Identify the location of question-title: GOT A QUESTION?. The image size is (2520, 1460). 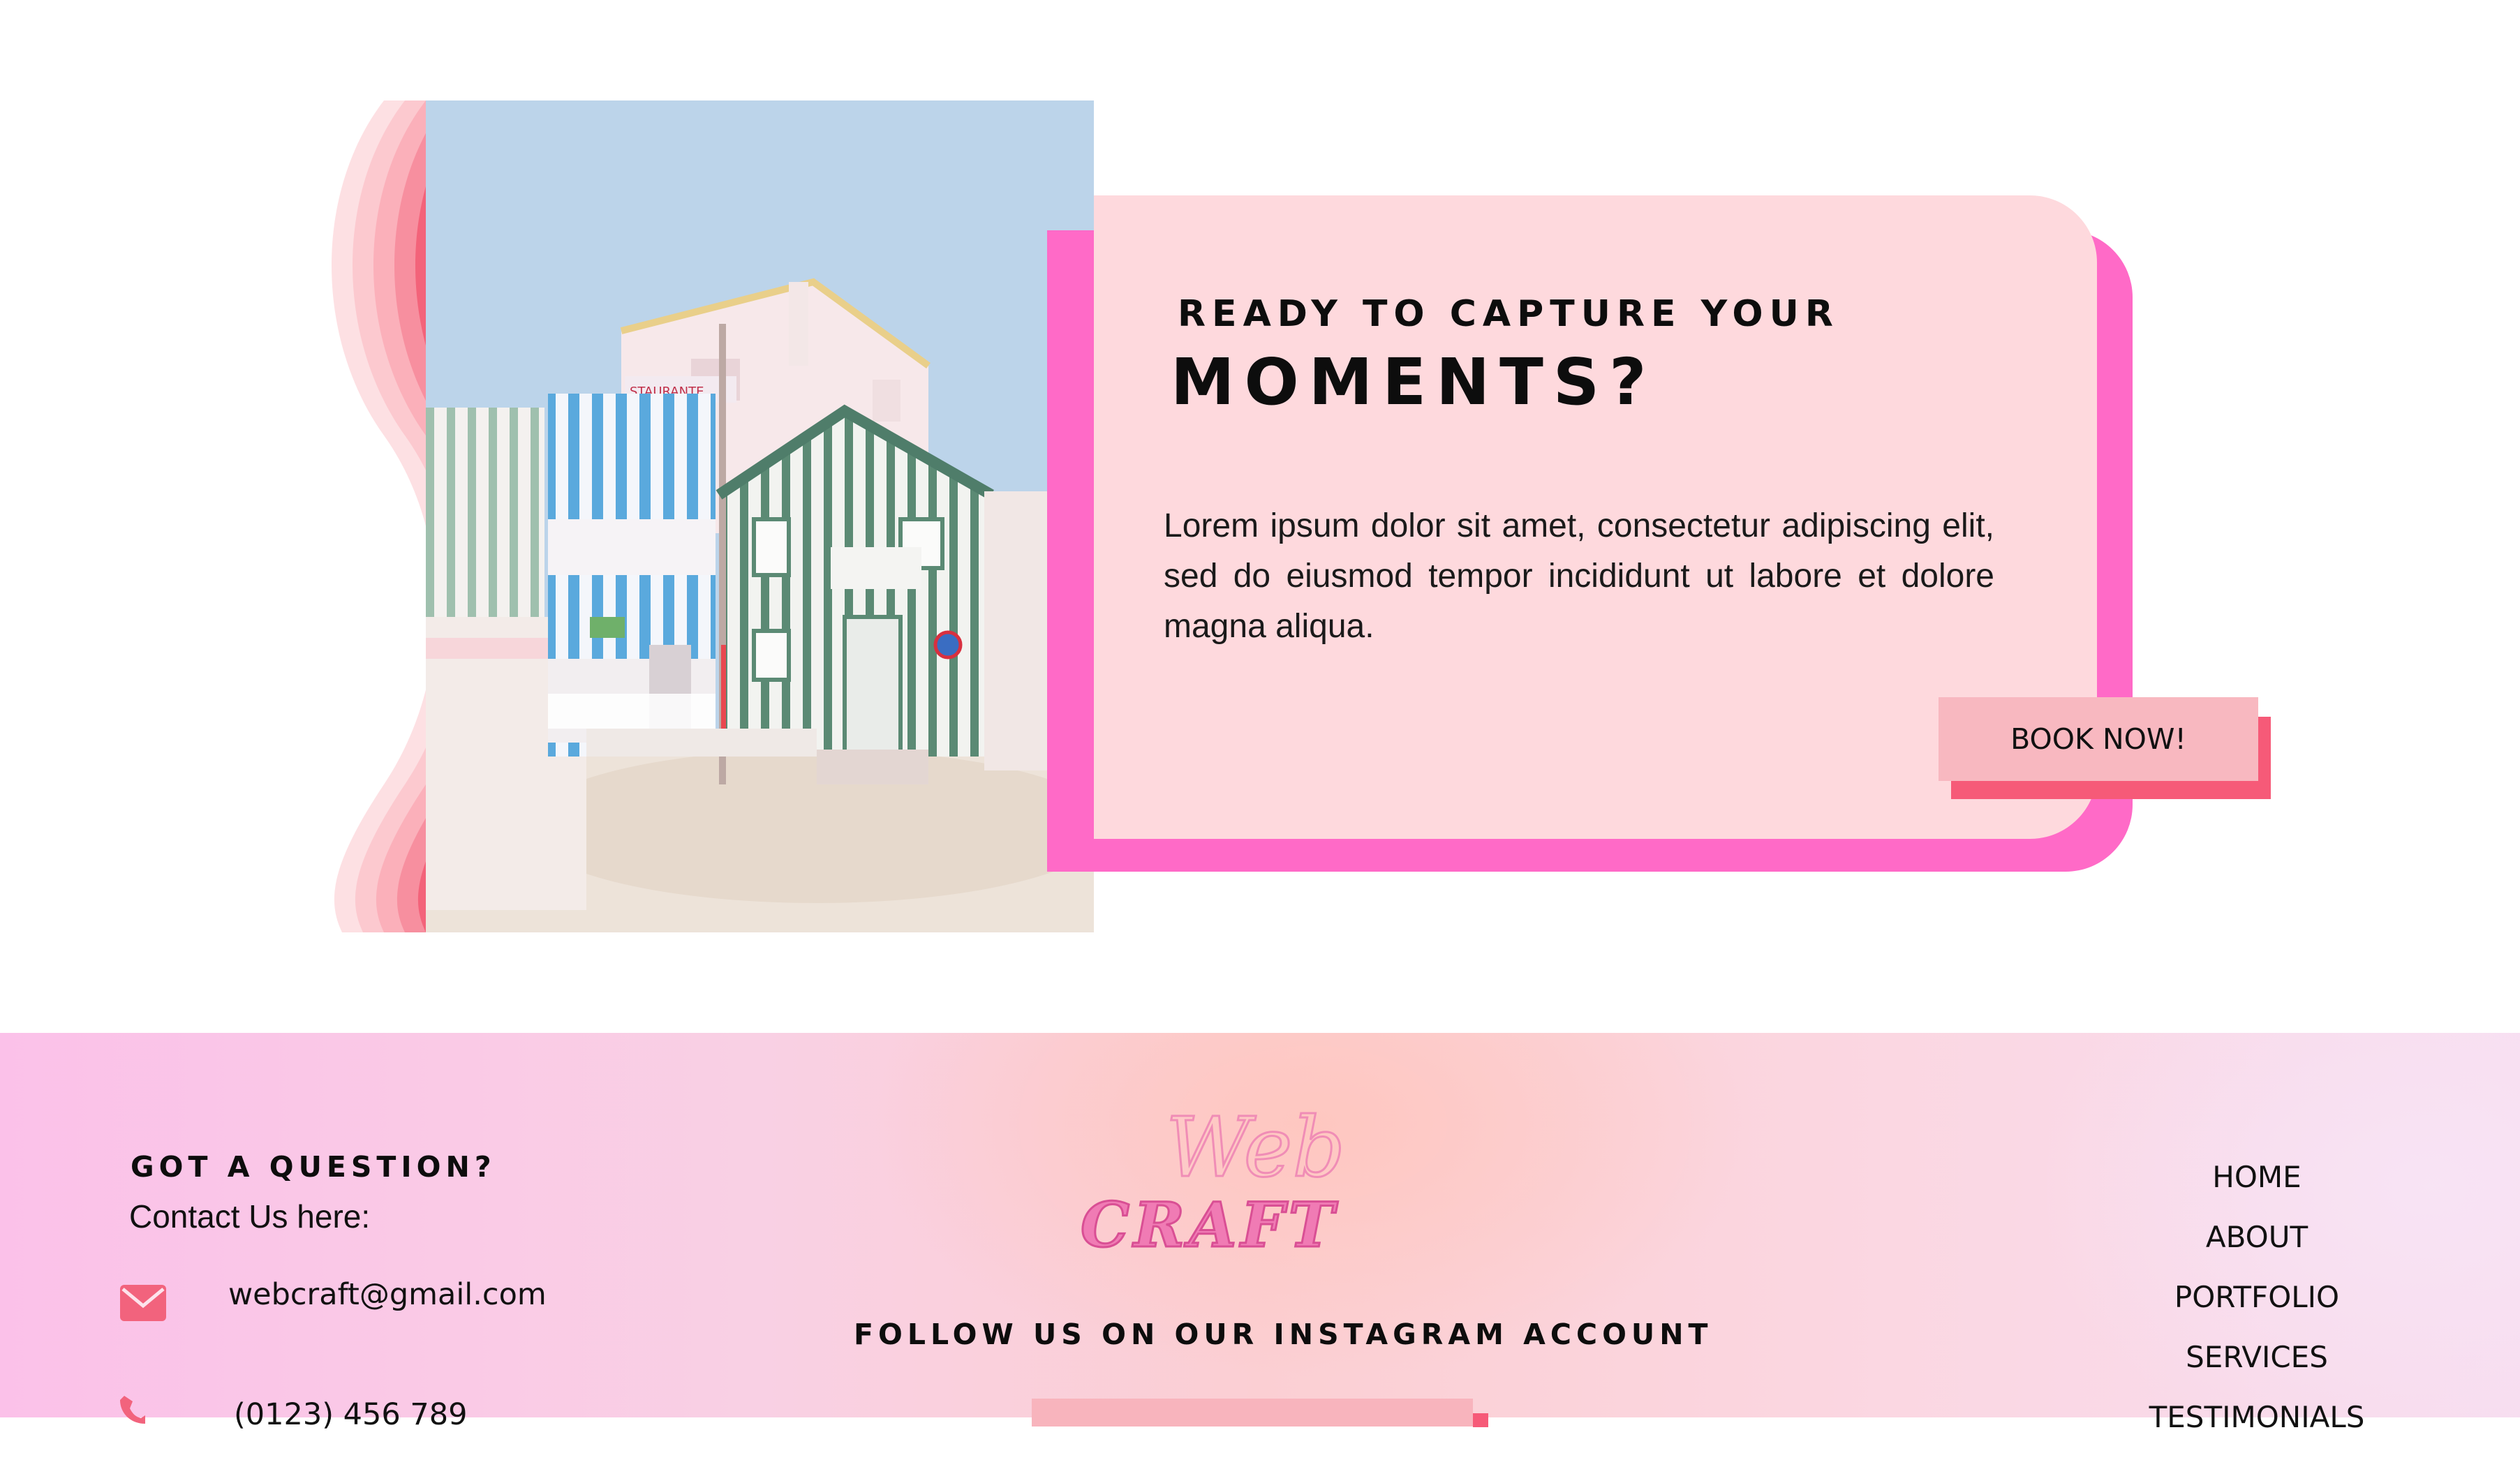
(313, 1167).